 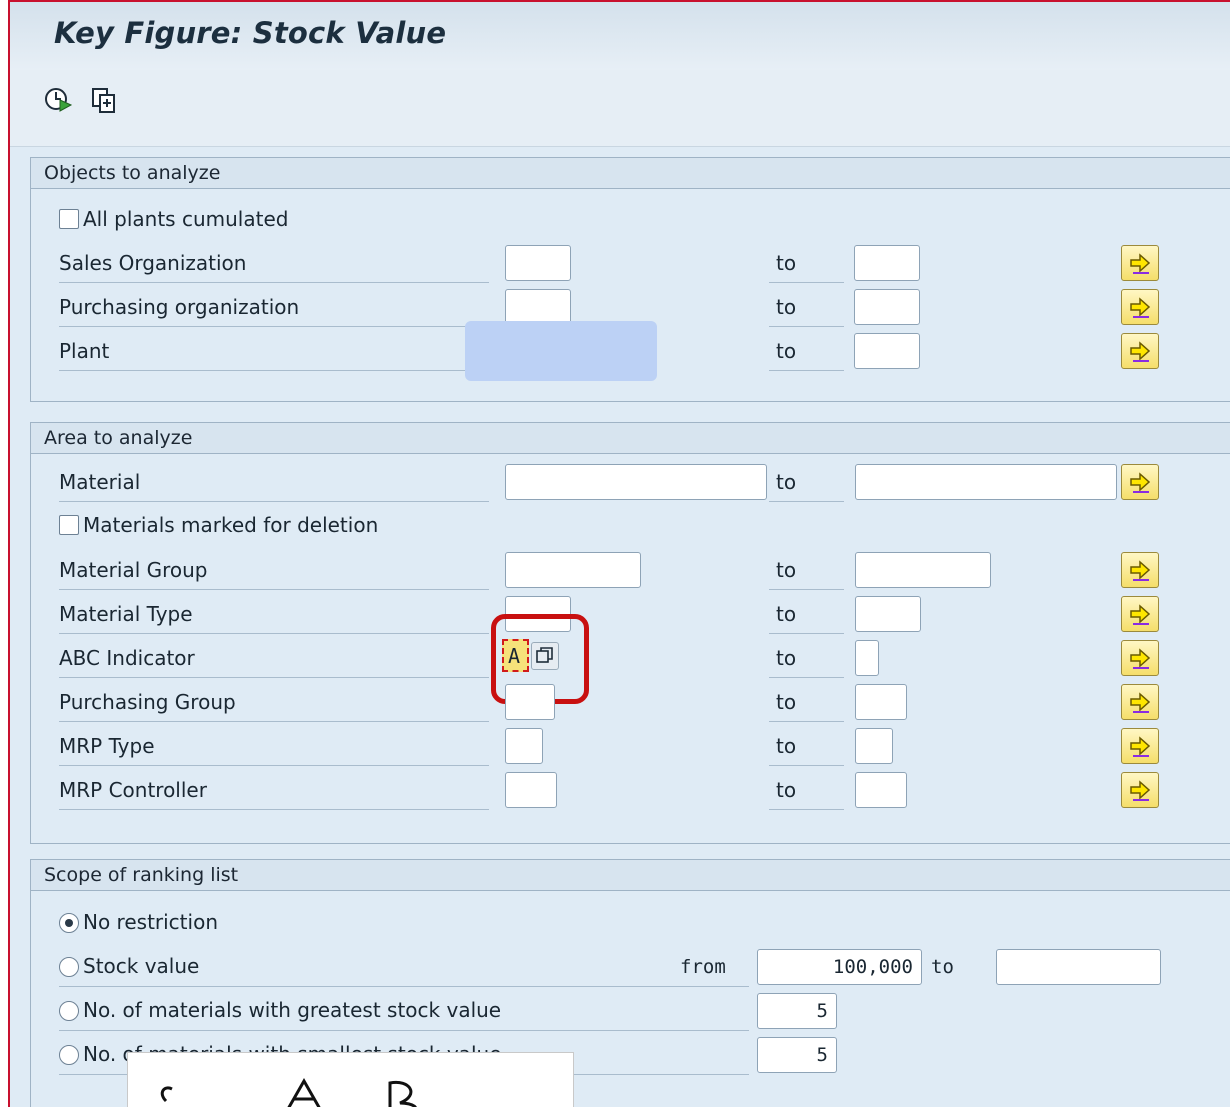 I want to click on material-group-row: Material Group to, so click(x=619, y=572).